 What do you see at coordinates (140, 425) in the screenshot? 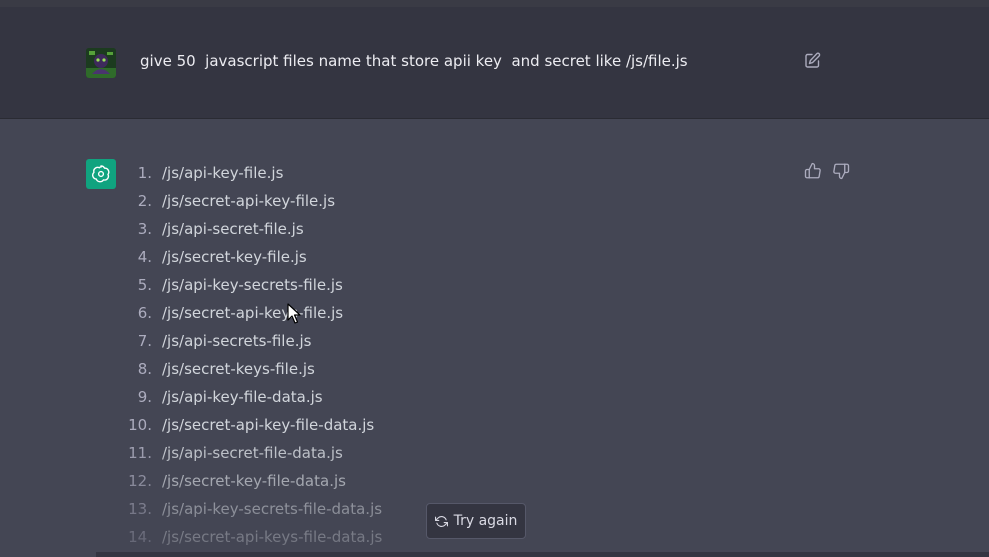
I see `list-item-number: 10.` at bounding box center [140, 425].